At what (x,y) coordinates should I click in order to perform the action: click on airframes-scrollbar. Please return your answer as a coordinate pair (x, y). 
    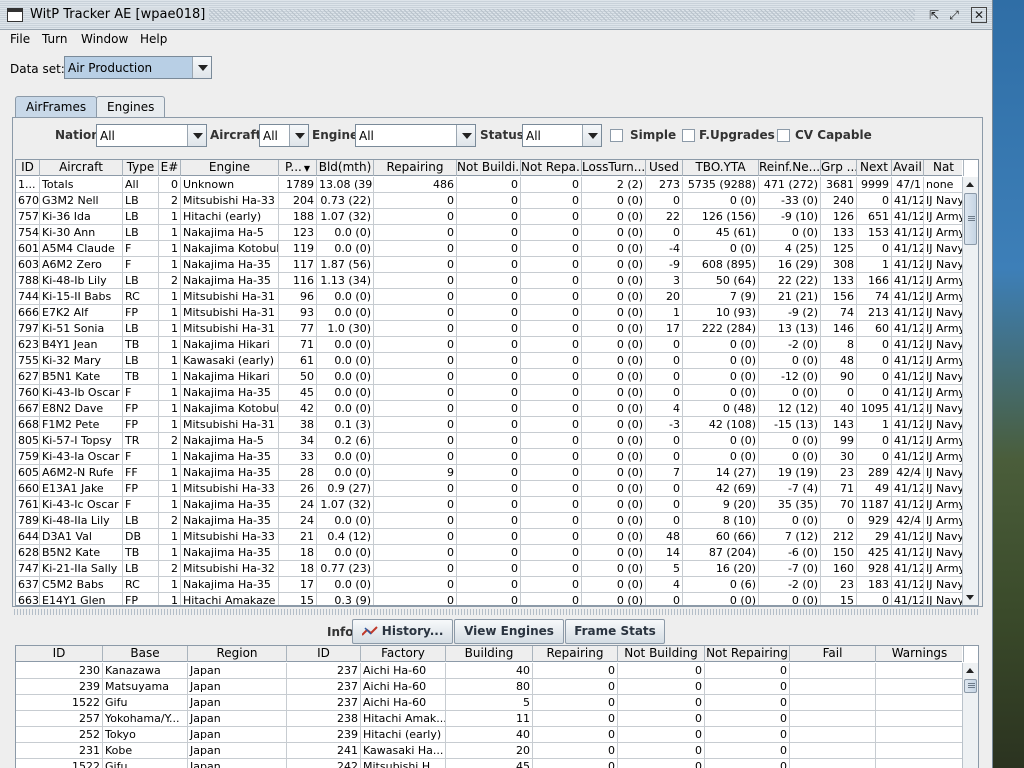
    Looking at the image, I should click on (970, 391).